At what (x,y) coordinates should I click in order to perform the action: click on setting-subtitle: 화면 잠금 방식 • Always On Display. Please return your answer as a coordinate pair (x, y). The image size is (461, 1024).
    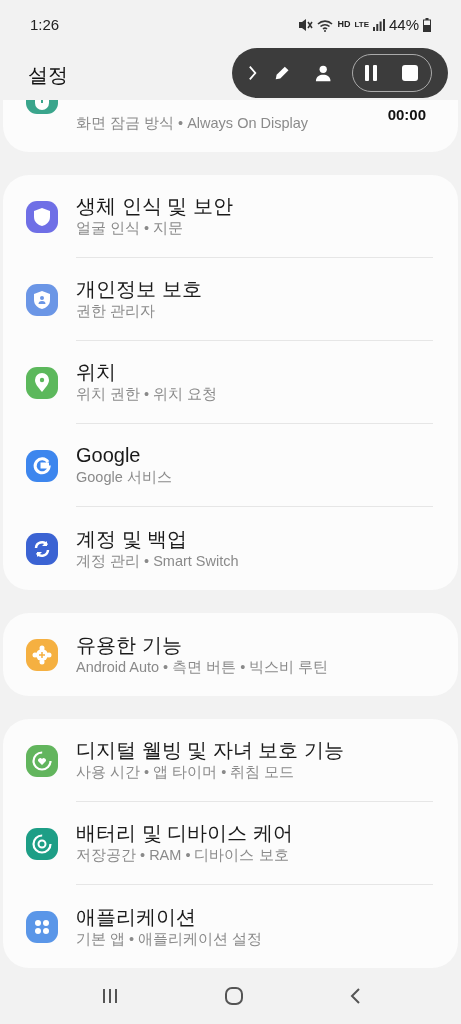
    Looking at the image, I should click on (192, 123).